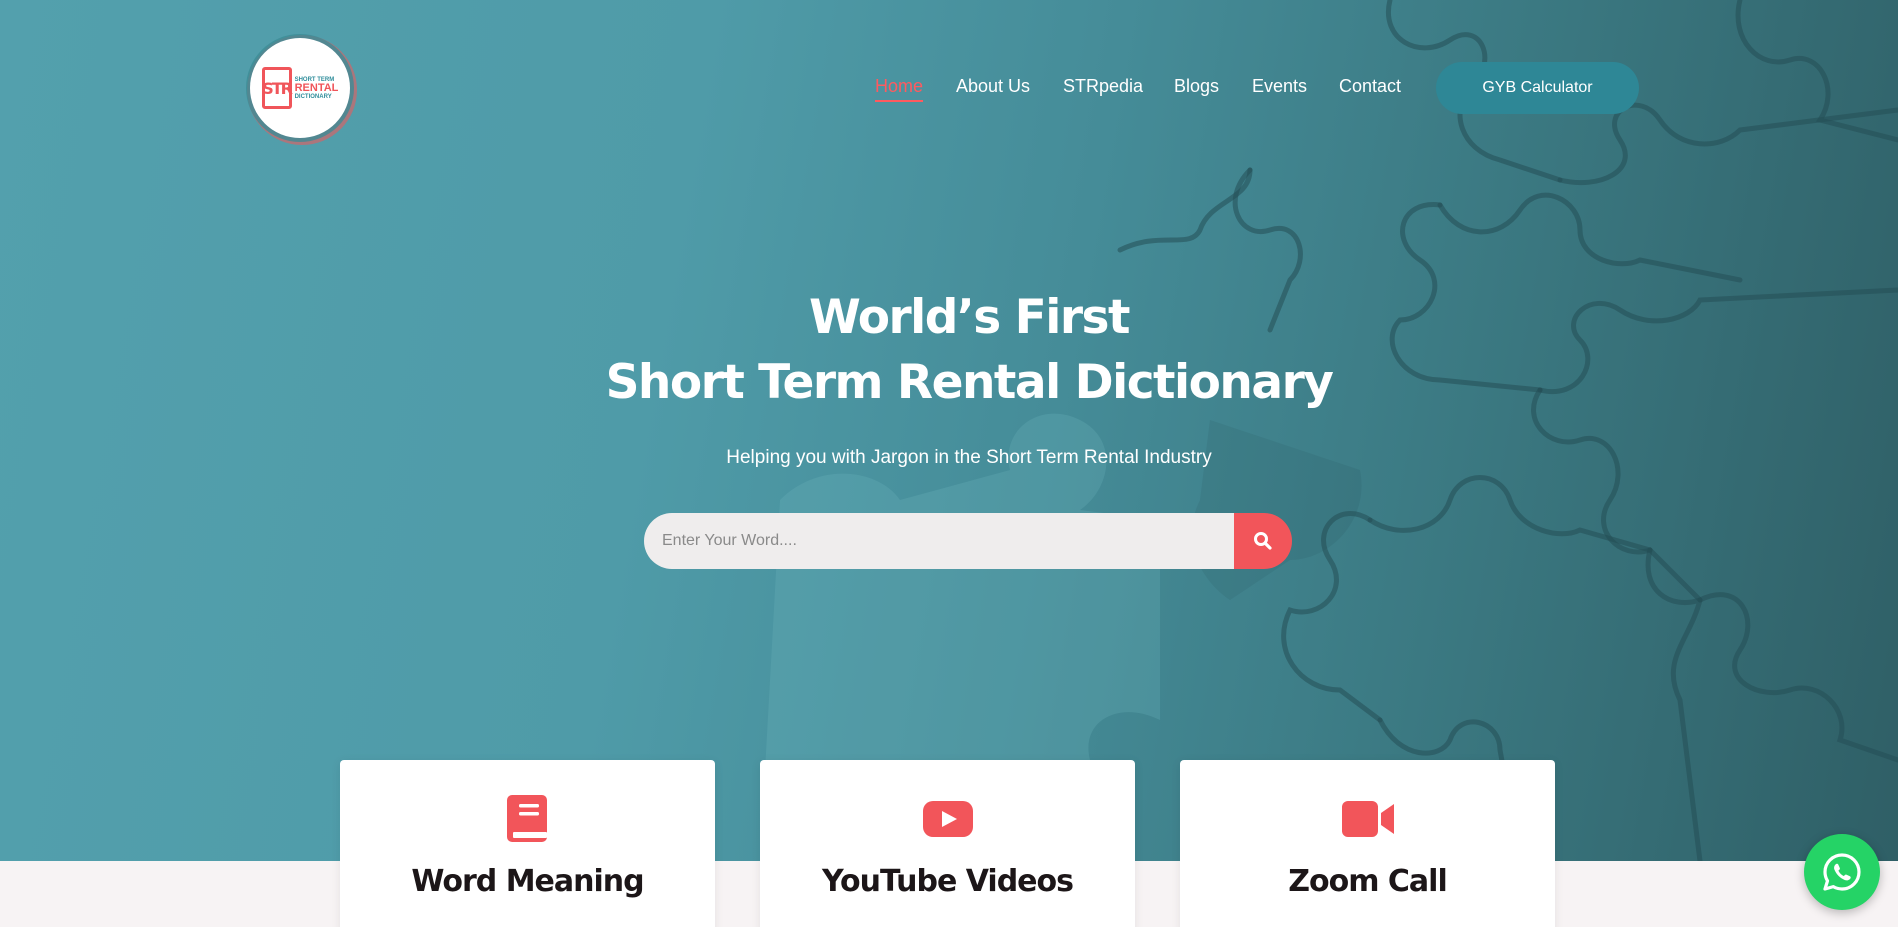 This screenshot has width=1898, height=927. Describe the element at coordinates (277, 88) in the screenshot. I see `logo-mark: STR` at that location.